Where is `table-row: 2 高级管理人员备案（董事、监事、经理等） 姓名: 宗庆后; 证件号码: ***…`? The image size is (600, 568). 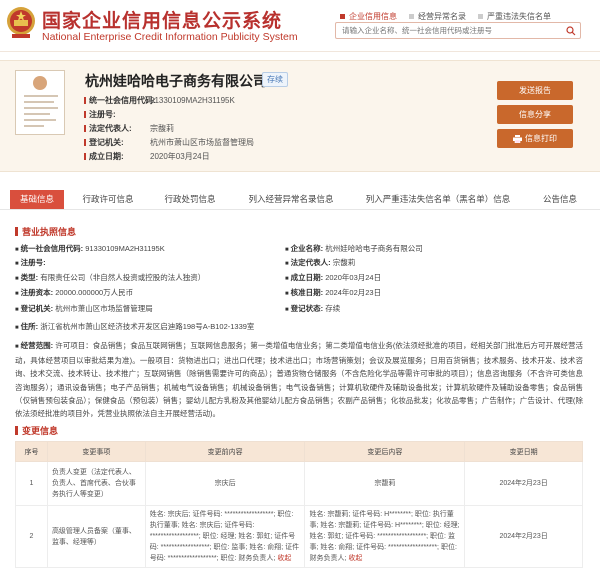
table-row: 2 高级管理人员备案（董事、监事、经理等） 姓名: 宗庆后; 证件号码: ***… is located at coordinates (299, 536).